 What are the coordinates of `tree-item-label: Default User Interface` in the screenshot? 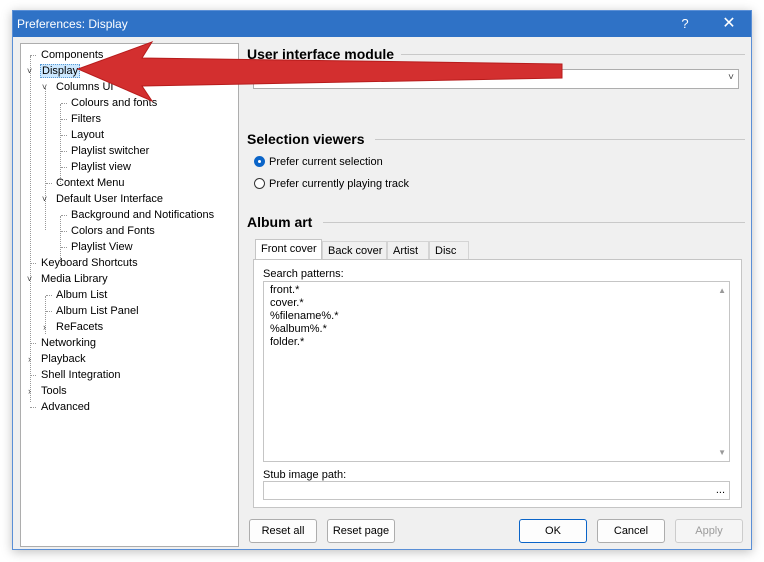 It's located at (109, 199).